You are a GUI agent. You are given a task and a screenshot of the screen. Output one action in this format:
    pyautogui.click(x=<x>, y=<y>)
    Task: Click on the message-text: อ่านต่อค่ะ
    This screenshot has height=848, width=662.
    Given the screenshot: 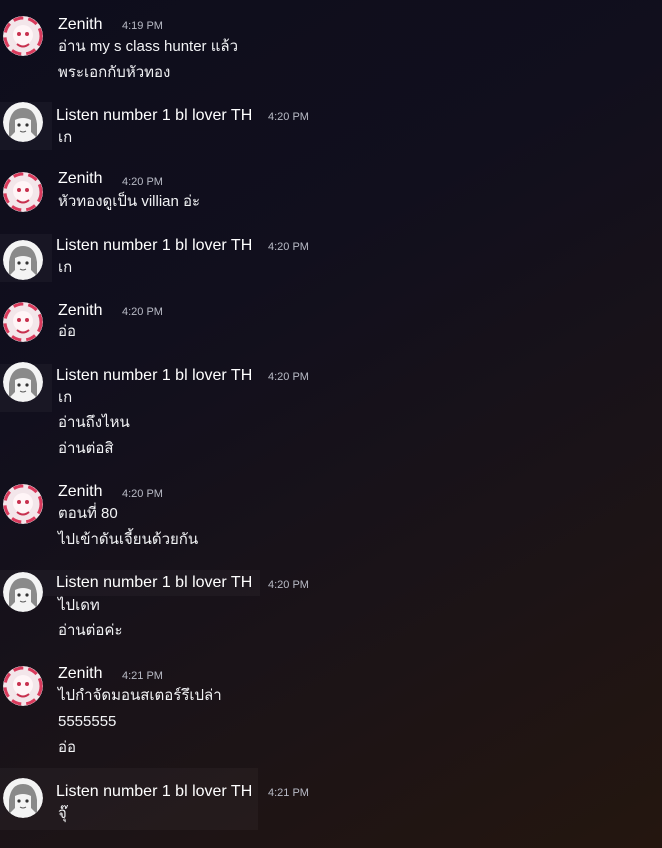 What is the action you would take?
    pyautogui.click(x=90, y=630)
    